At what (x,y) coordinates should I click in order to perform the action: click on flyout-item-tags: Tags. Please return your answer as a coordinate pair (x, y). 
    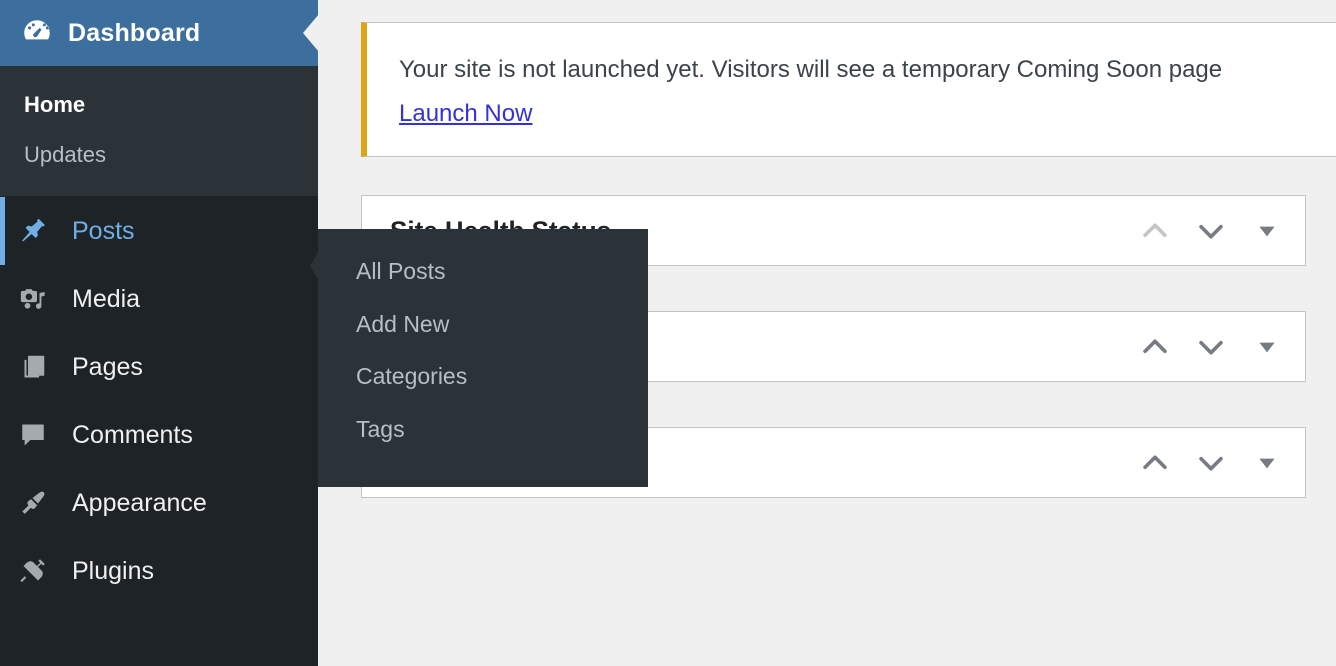
    Looking at the image, I should click on (483, 429).